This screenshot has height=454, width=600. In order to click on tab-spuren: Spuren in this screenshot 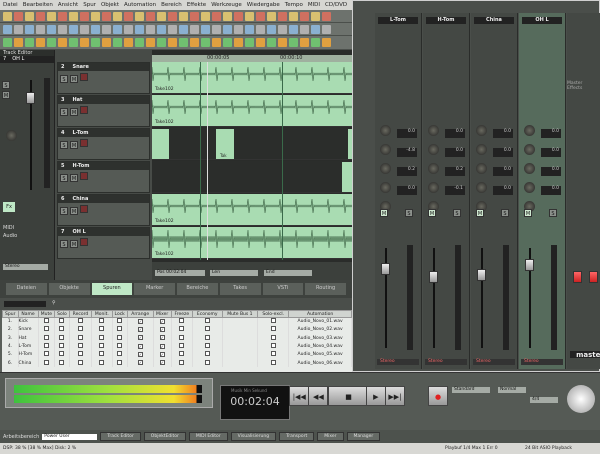, I will do `click(112, 289)`.